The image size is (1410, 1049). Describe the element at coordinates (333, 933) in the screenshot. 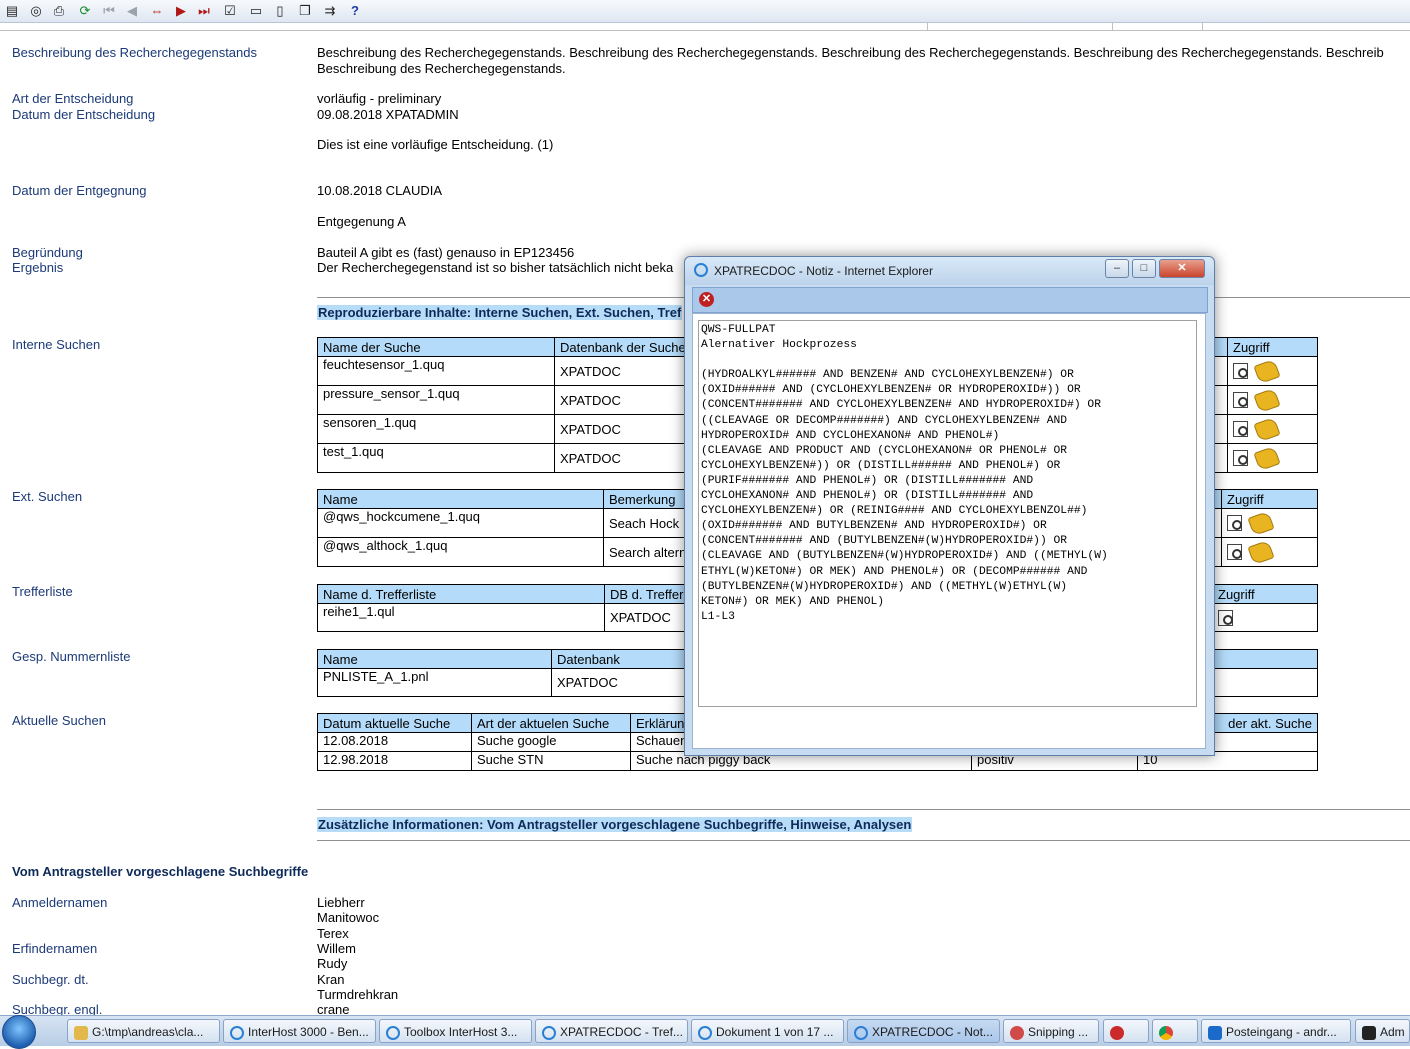

I see `anmelder-value: Terex` at that location.